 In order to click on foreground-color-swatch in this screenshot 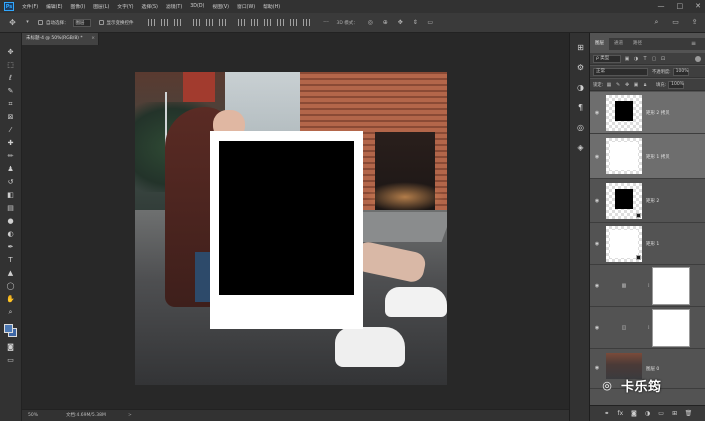, I will do `click(8, 328)`.